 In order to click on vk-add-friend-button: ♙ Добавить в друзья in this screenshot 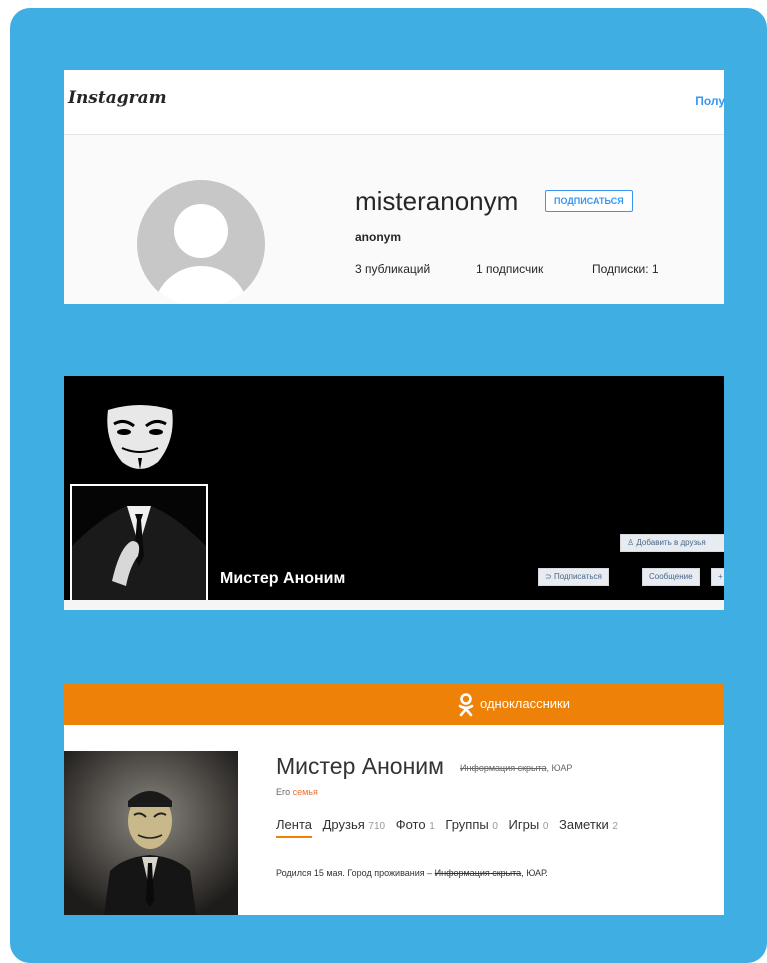, I will do `click(672, 543)`.